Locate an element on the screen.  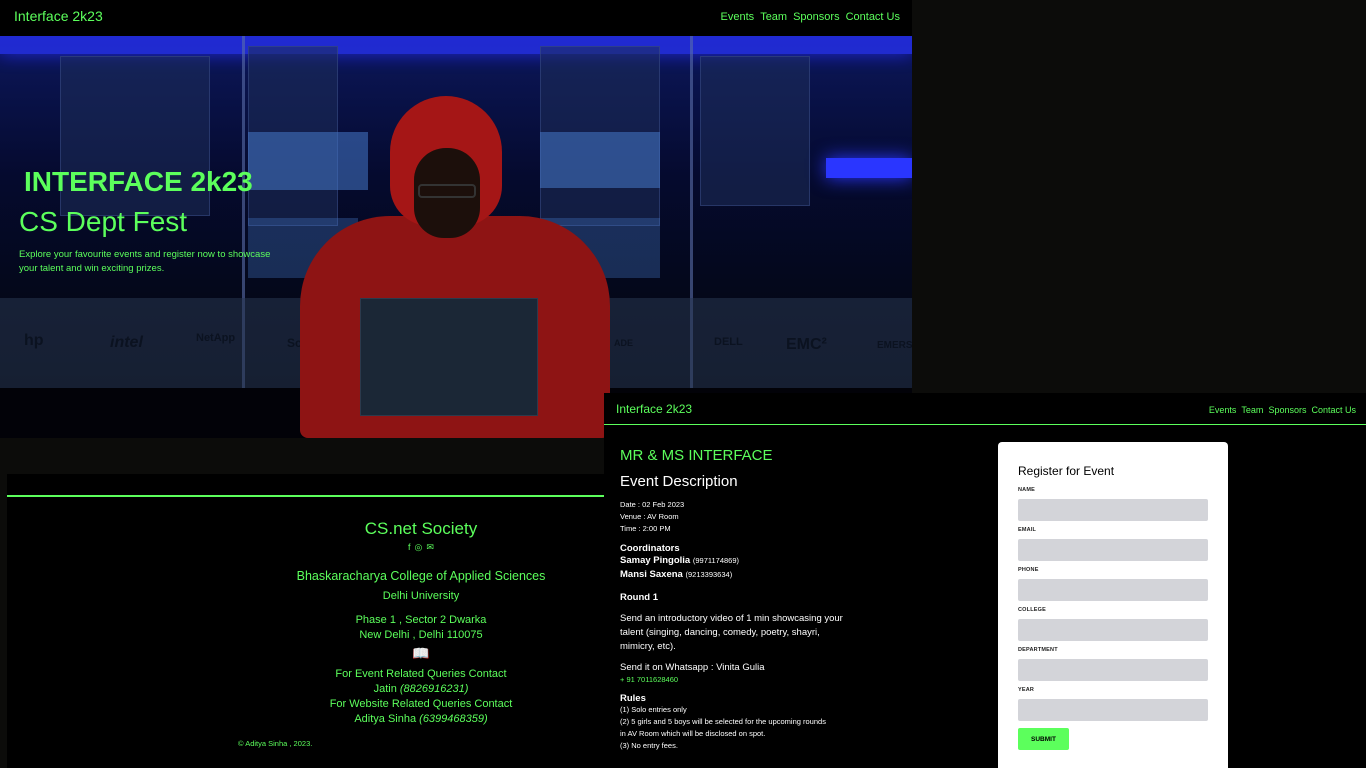
phone-field-group: PHONE is located at coordinates (1113, 584).